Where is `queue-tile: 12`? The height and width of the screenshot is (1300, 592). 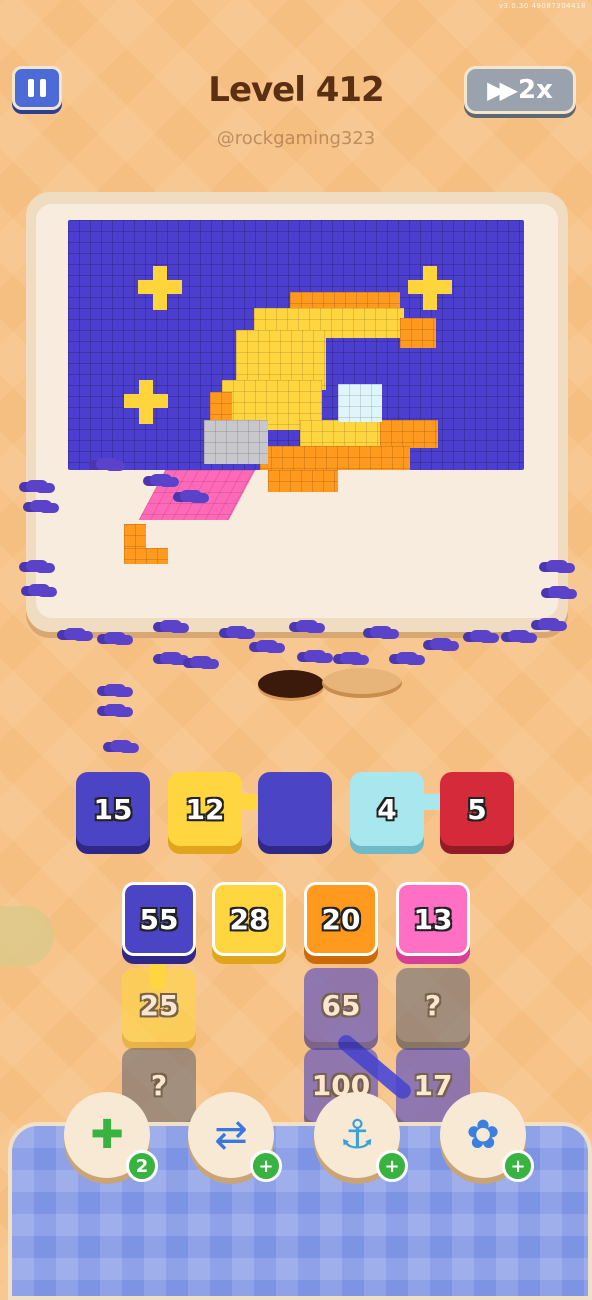
queue-tile: 12 is located at coordinates (205, 809).